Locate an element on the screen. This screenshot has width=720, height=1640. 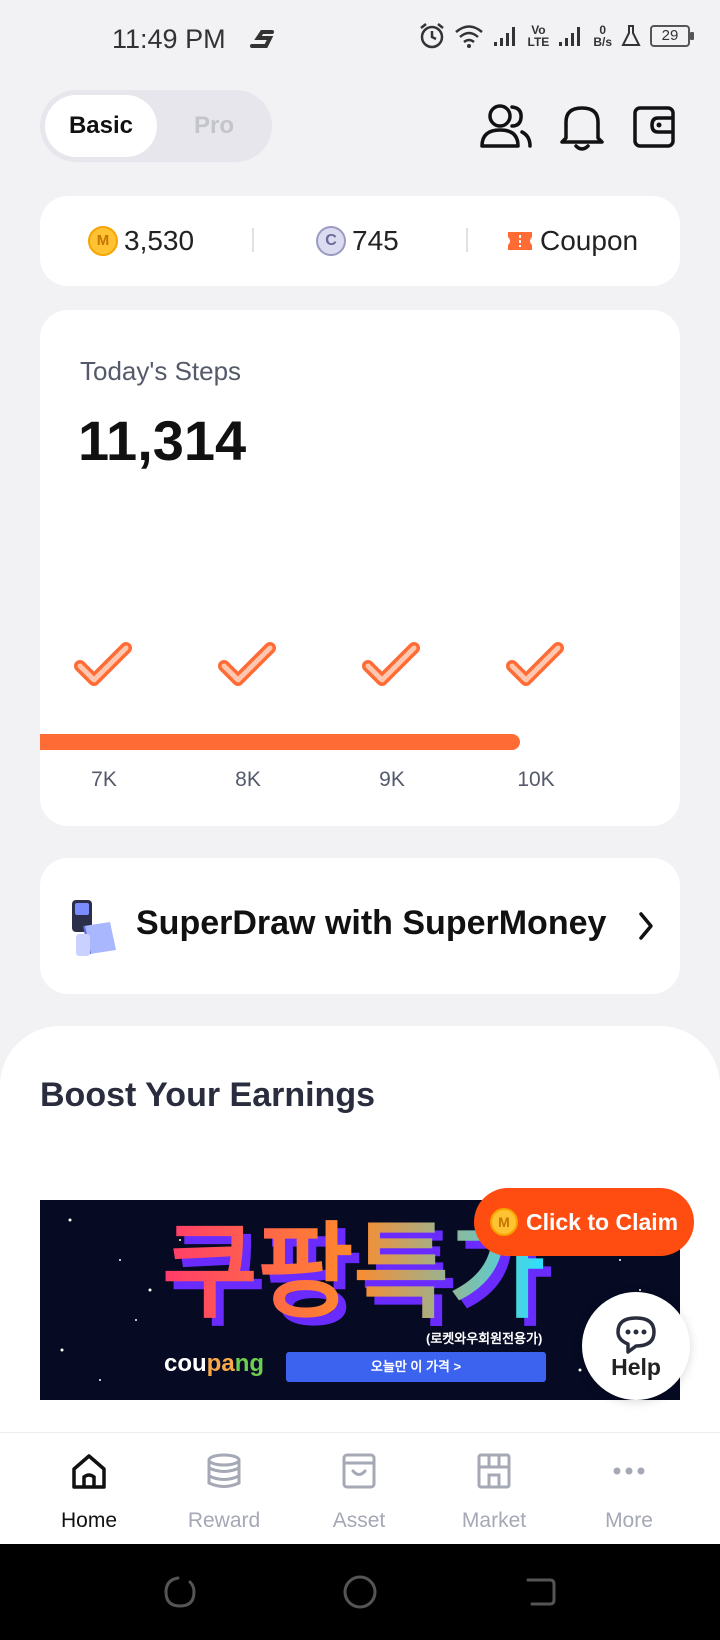
credit-amount: 745 is located at coordinates (375, 240).